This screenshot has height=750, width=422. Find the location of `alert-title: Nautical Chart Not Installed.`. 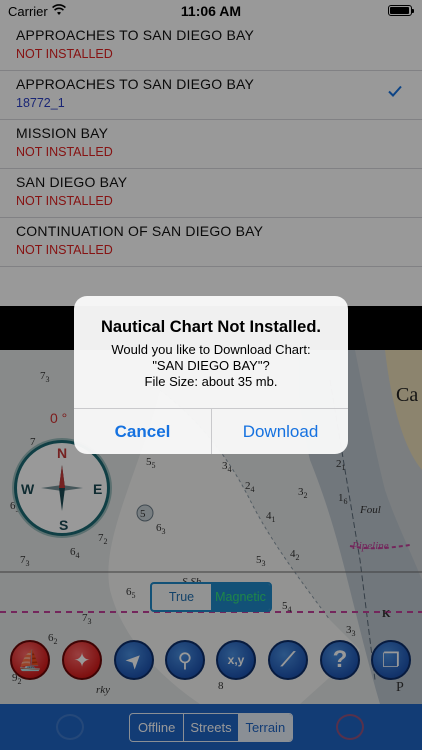

alert-title: Nautical Chart Not Installed. is located at coordinates (211, 327).